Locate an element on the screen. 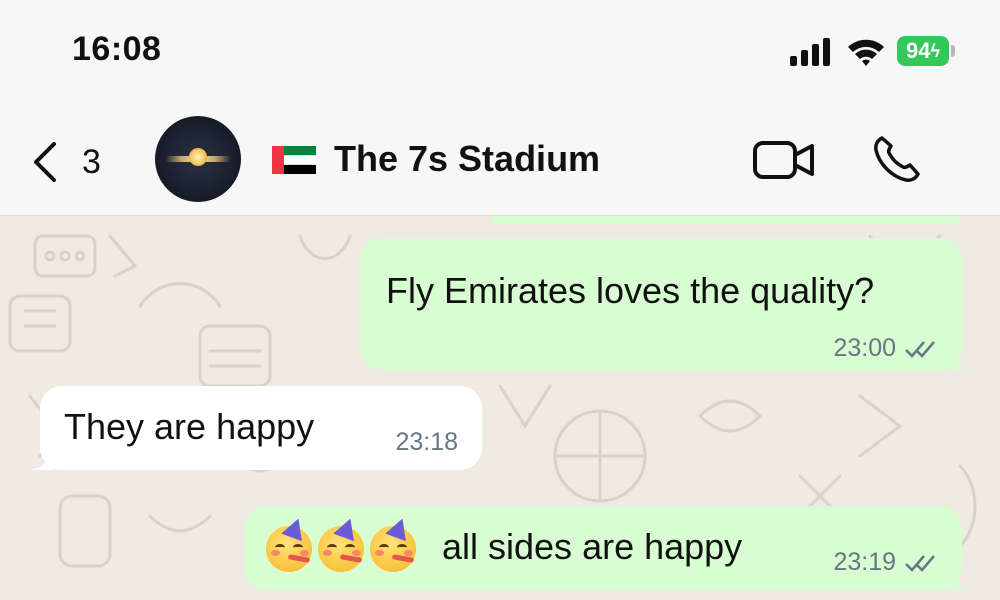 The height and width of the screenshot is (600, 1000). signal-icon is located at coordinates (810, 52).